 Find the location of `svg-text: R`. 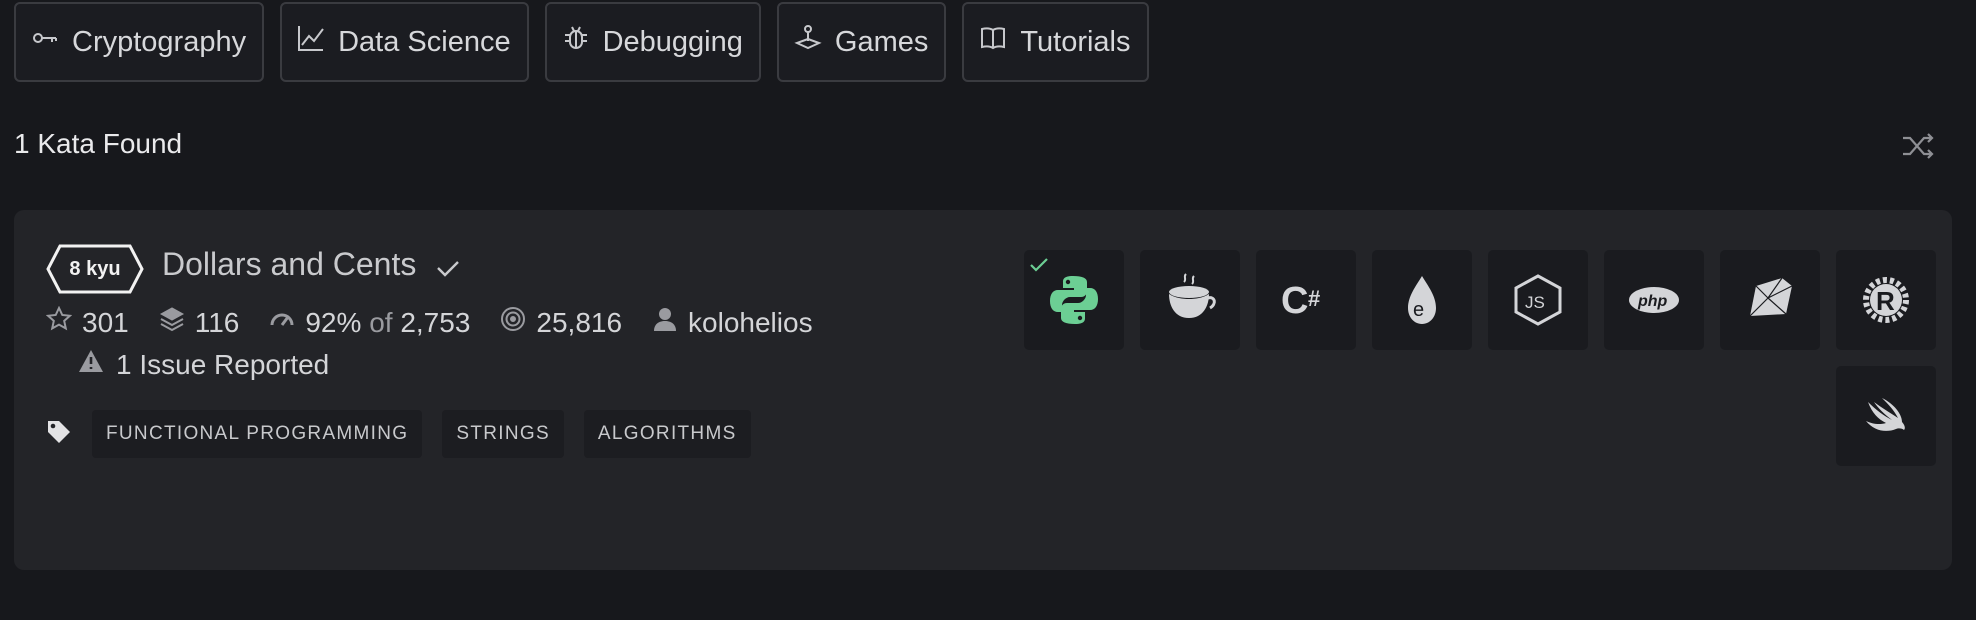

svg-text: R is located at coordinates (1885, 301).